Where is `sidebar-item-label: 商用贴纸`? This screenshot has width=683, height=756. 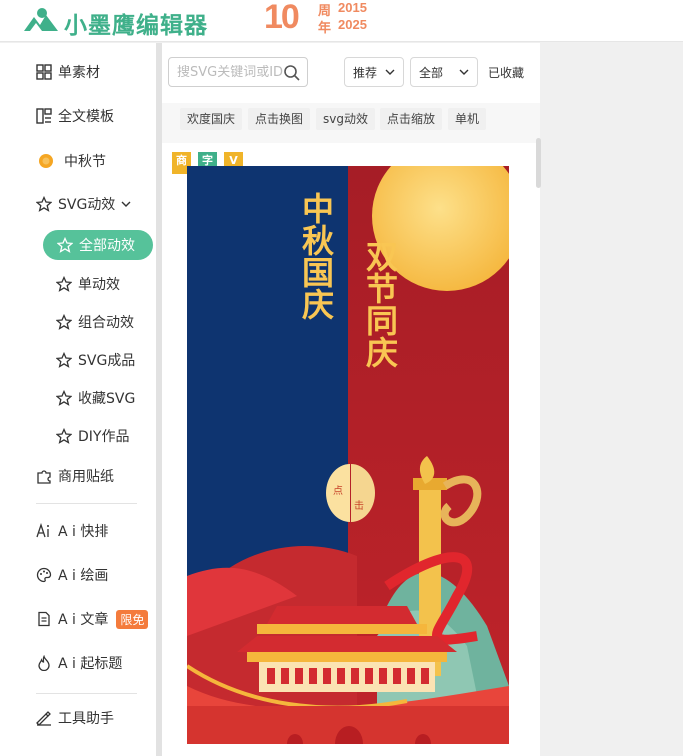 sidebar-item-label: 商用贴纸 is located at coordinates (86, 477).